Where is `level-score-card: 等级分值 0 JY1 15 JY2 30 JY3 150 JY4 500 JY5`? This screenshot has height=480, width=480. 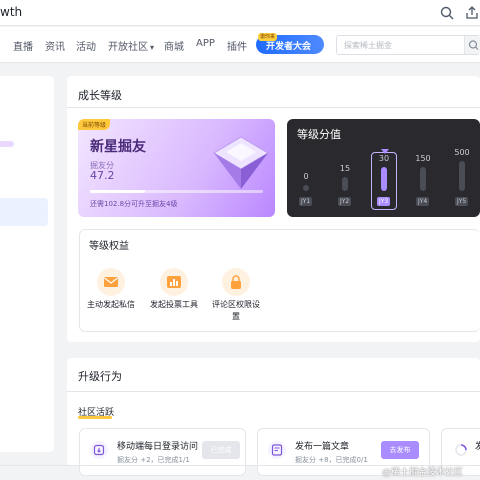 level-score-card: 等级分值 0 JY1 15 JY2 30 JY3 150 JY4 500 JY5 is located at coordinates (383, 168).